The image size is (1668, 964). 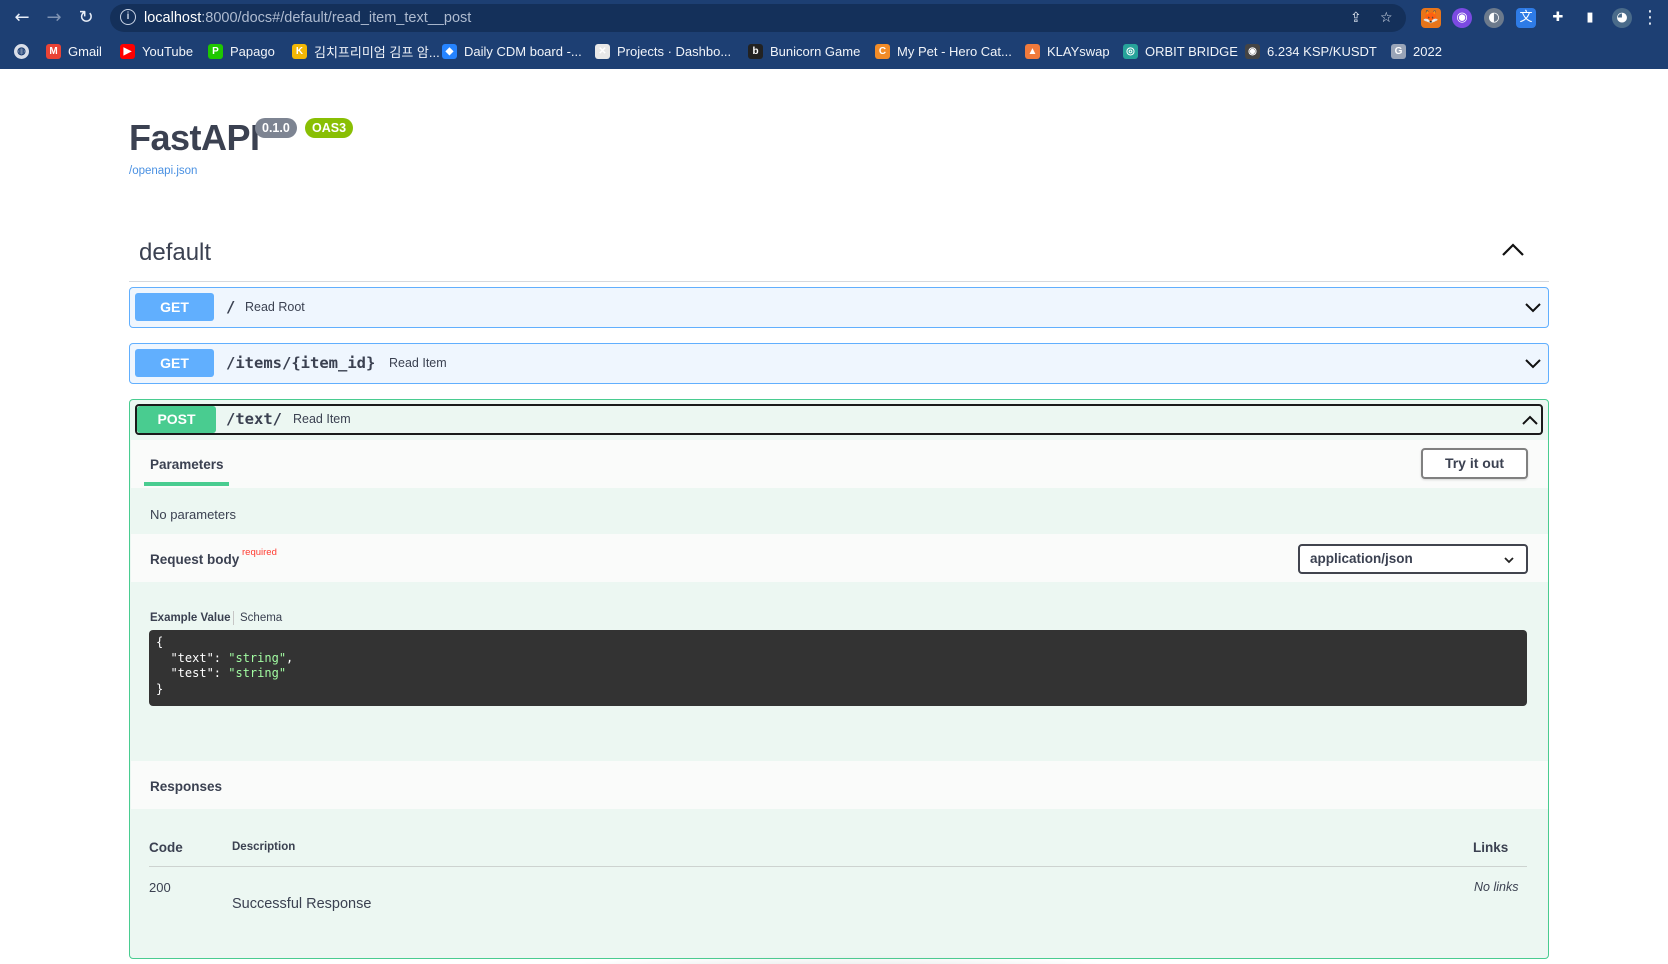 I want to click on code-value: "string", so click(x=257, y=657).